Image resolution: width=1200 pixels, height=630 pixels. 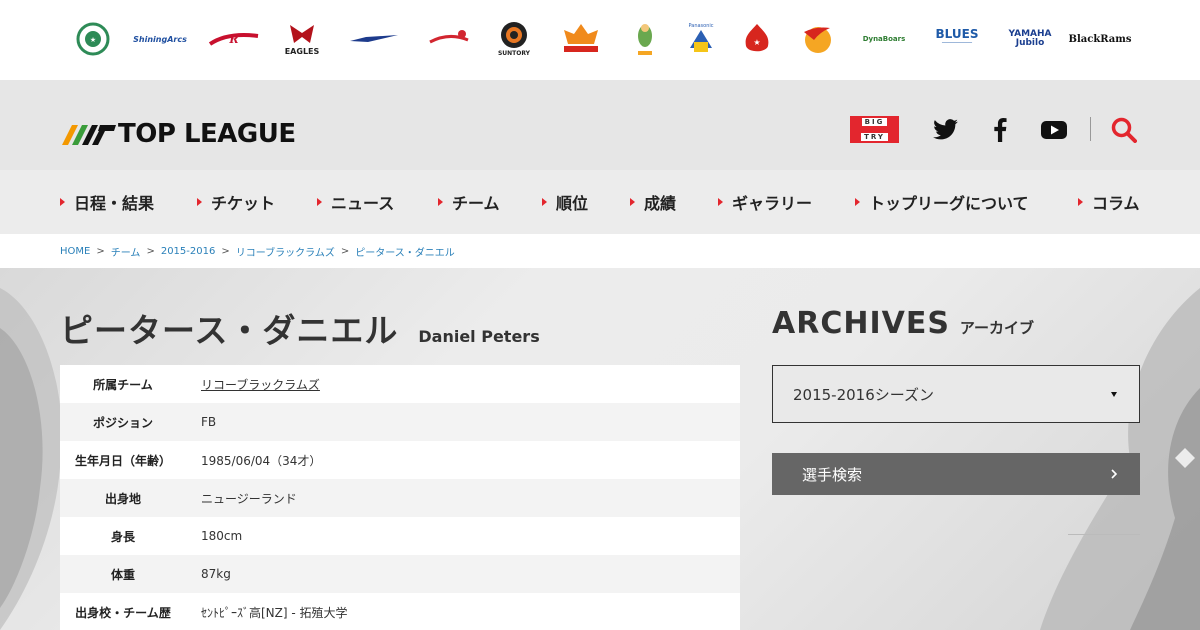 What do you see at coordinates (1104, 534) in the screenshot?
I see `sidebar-divider` at bounding box center [1104, 534].